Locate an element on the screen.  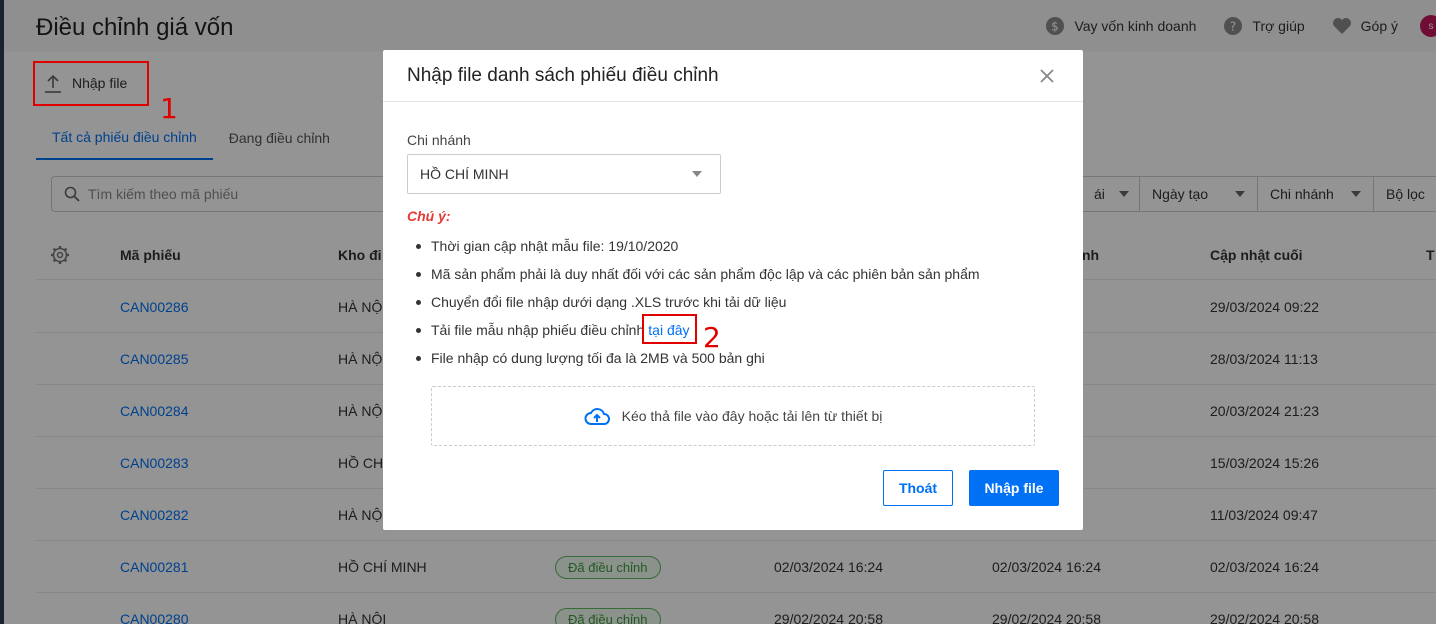
chevron-down-icon is located at coordinates (697, 174).